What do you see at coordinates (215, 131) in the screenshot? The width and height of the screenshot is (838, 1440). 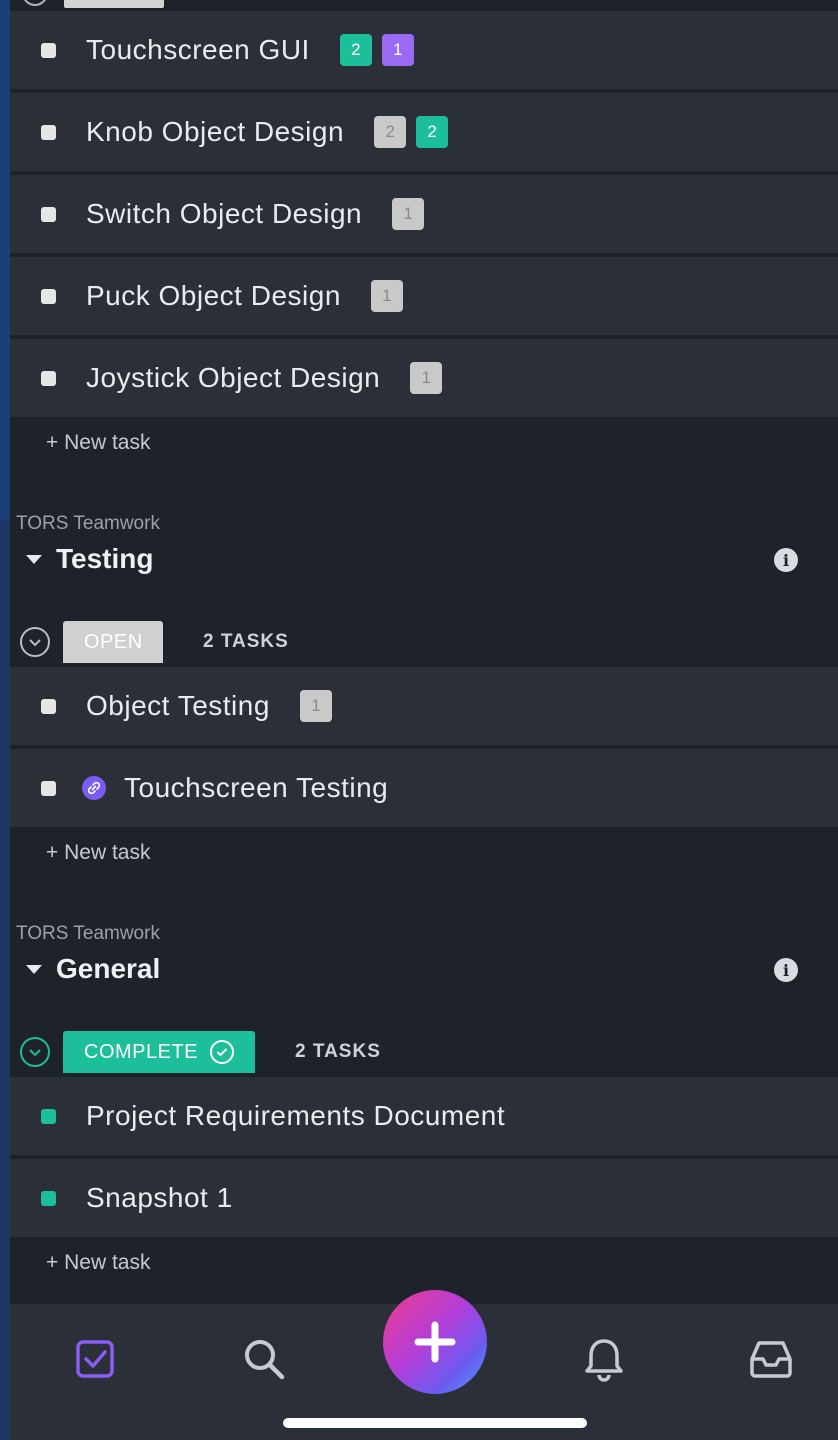 I see `task-name: Knob Object Design` at bounding box center [215, 131].